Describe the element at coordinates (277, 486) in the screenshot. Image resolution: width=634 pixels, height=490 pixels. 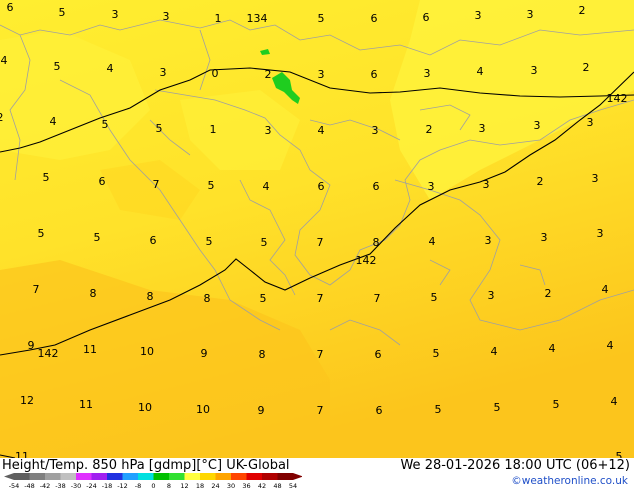
I see `scale-tick-label: 48` at that location.